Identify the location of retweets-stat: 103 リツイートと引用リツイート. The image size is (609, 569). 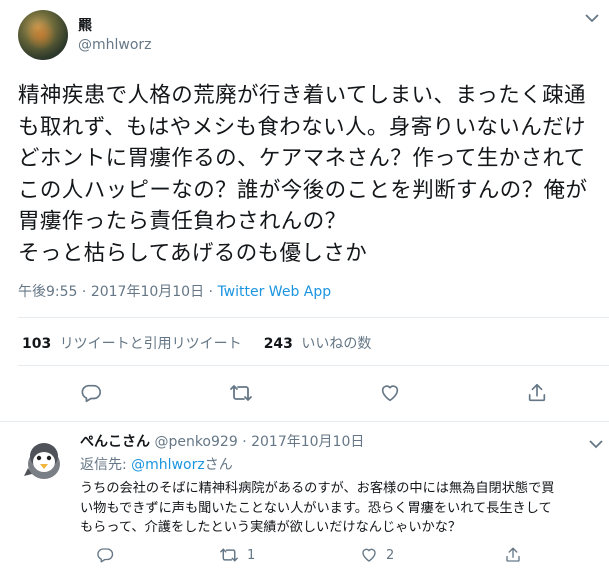
(132, 343).